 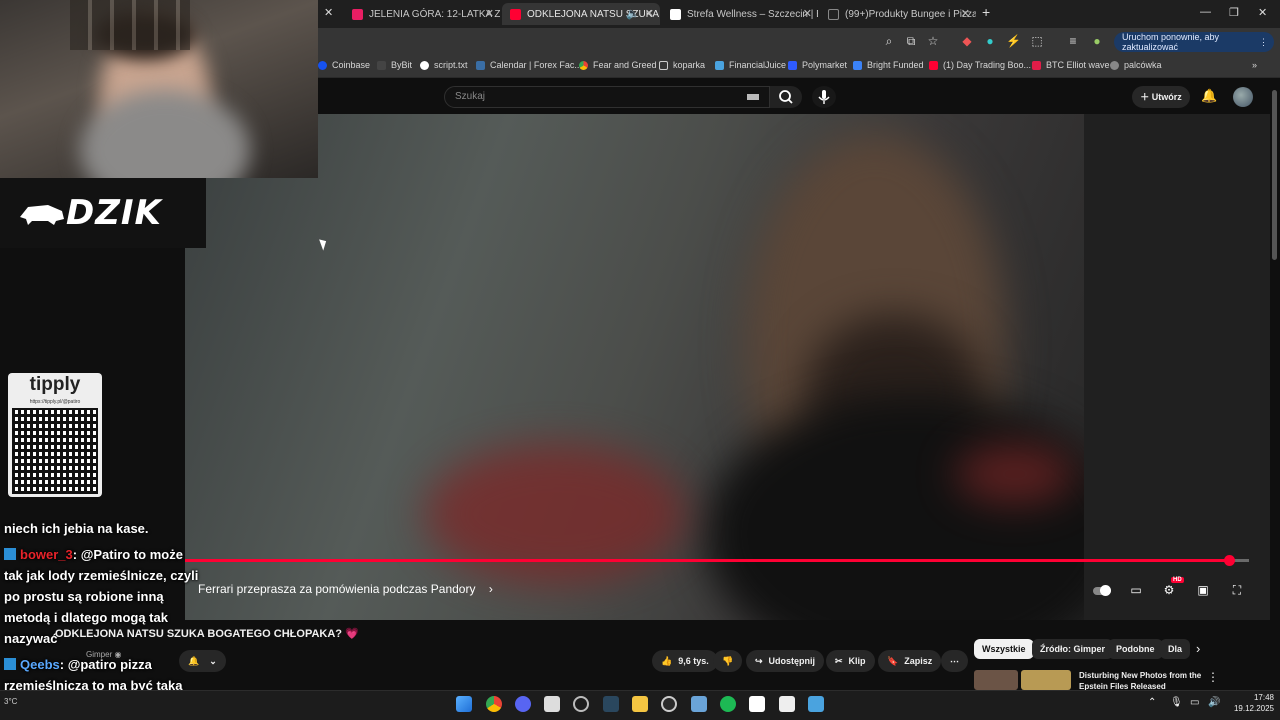 What do you see at coordinates (1152, 702) in the screenshot?
I see `tray-chevron-icon: ⌃` at bounding box center [1152, 702].